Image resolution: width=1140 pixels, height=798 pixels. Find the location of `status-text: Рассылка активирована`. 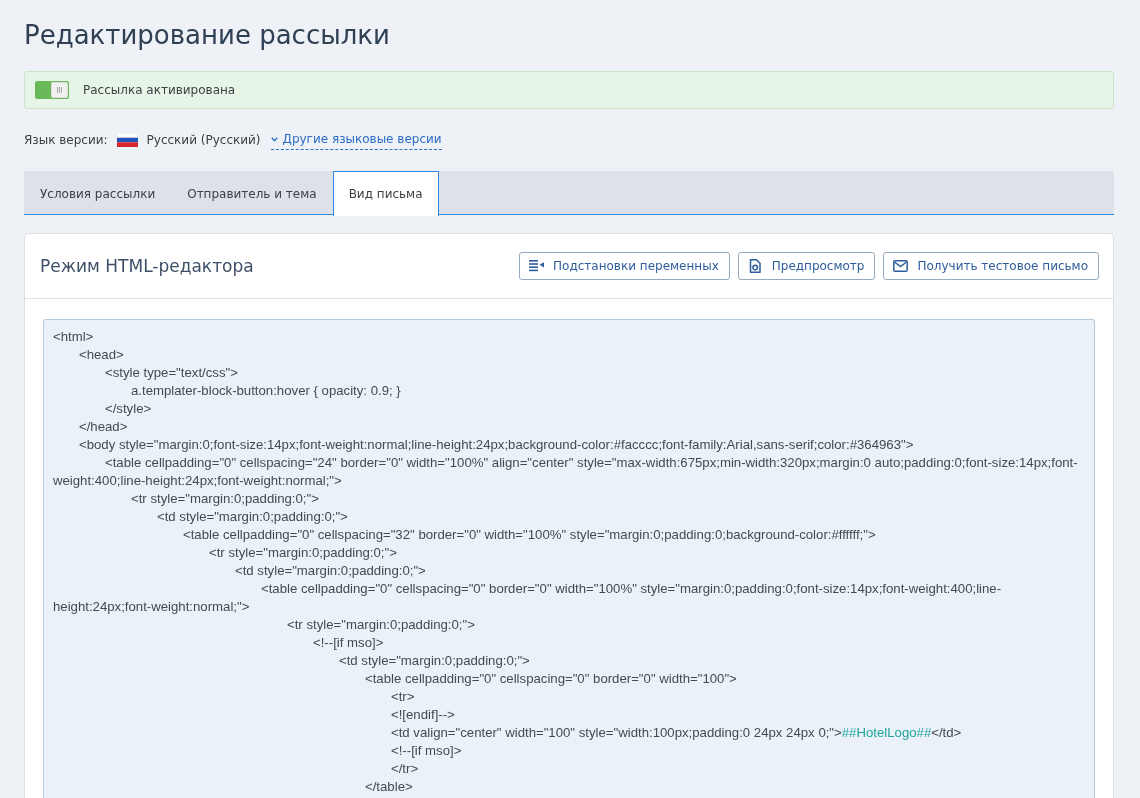

status-text: Рассылка активирована is located at coordinates (159, 90).